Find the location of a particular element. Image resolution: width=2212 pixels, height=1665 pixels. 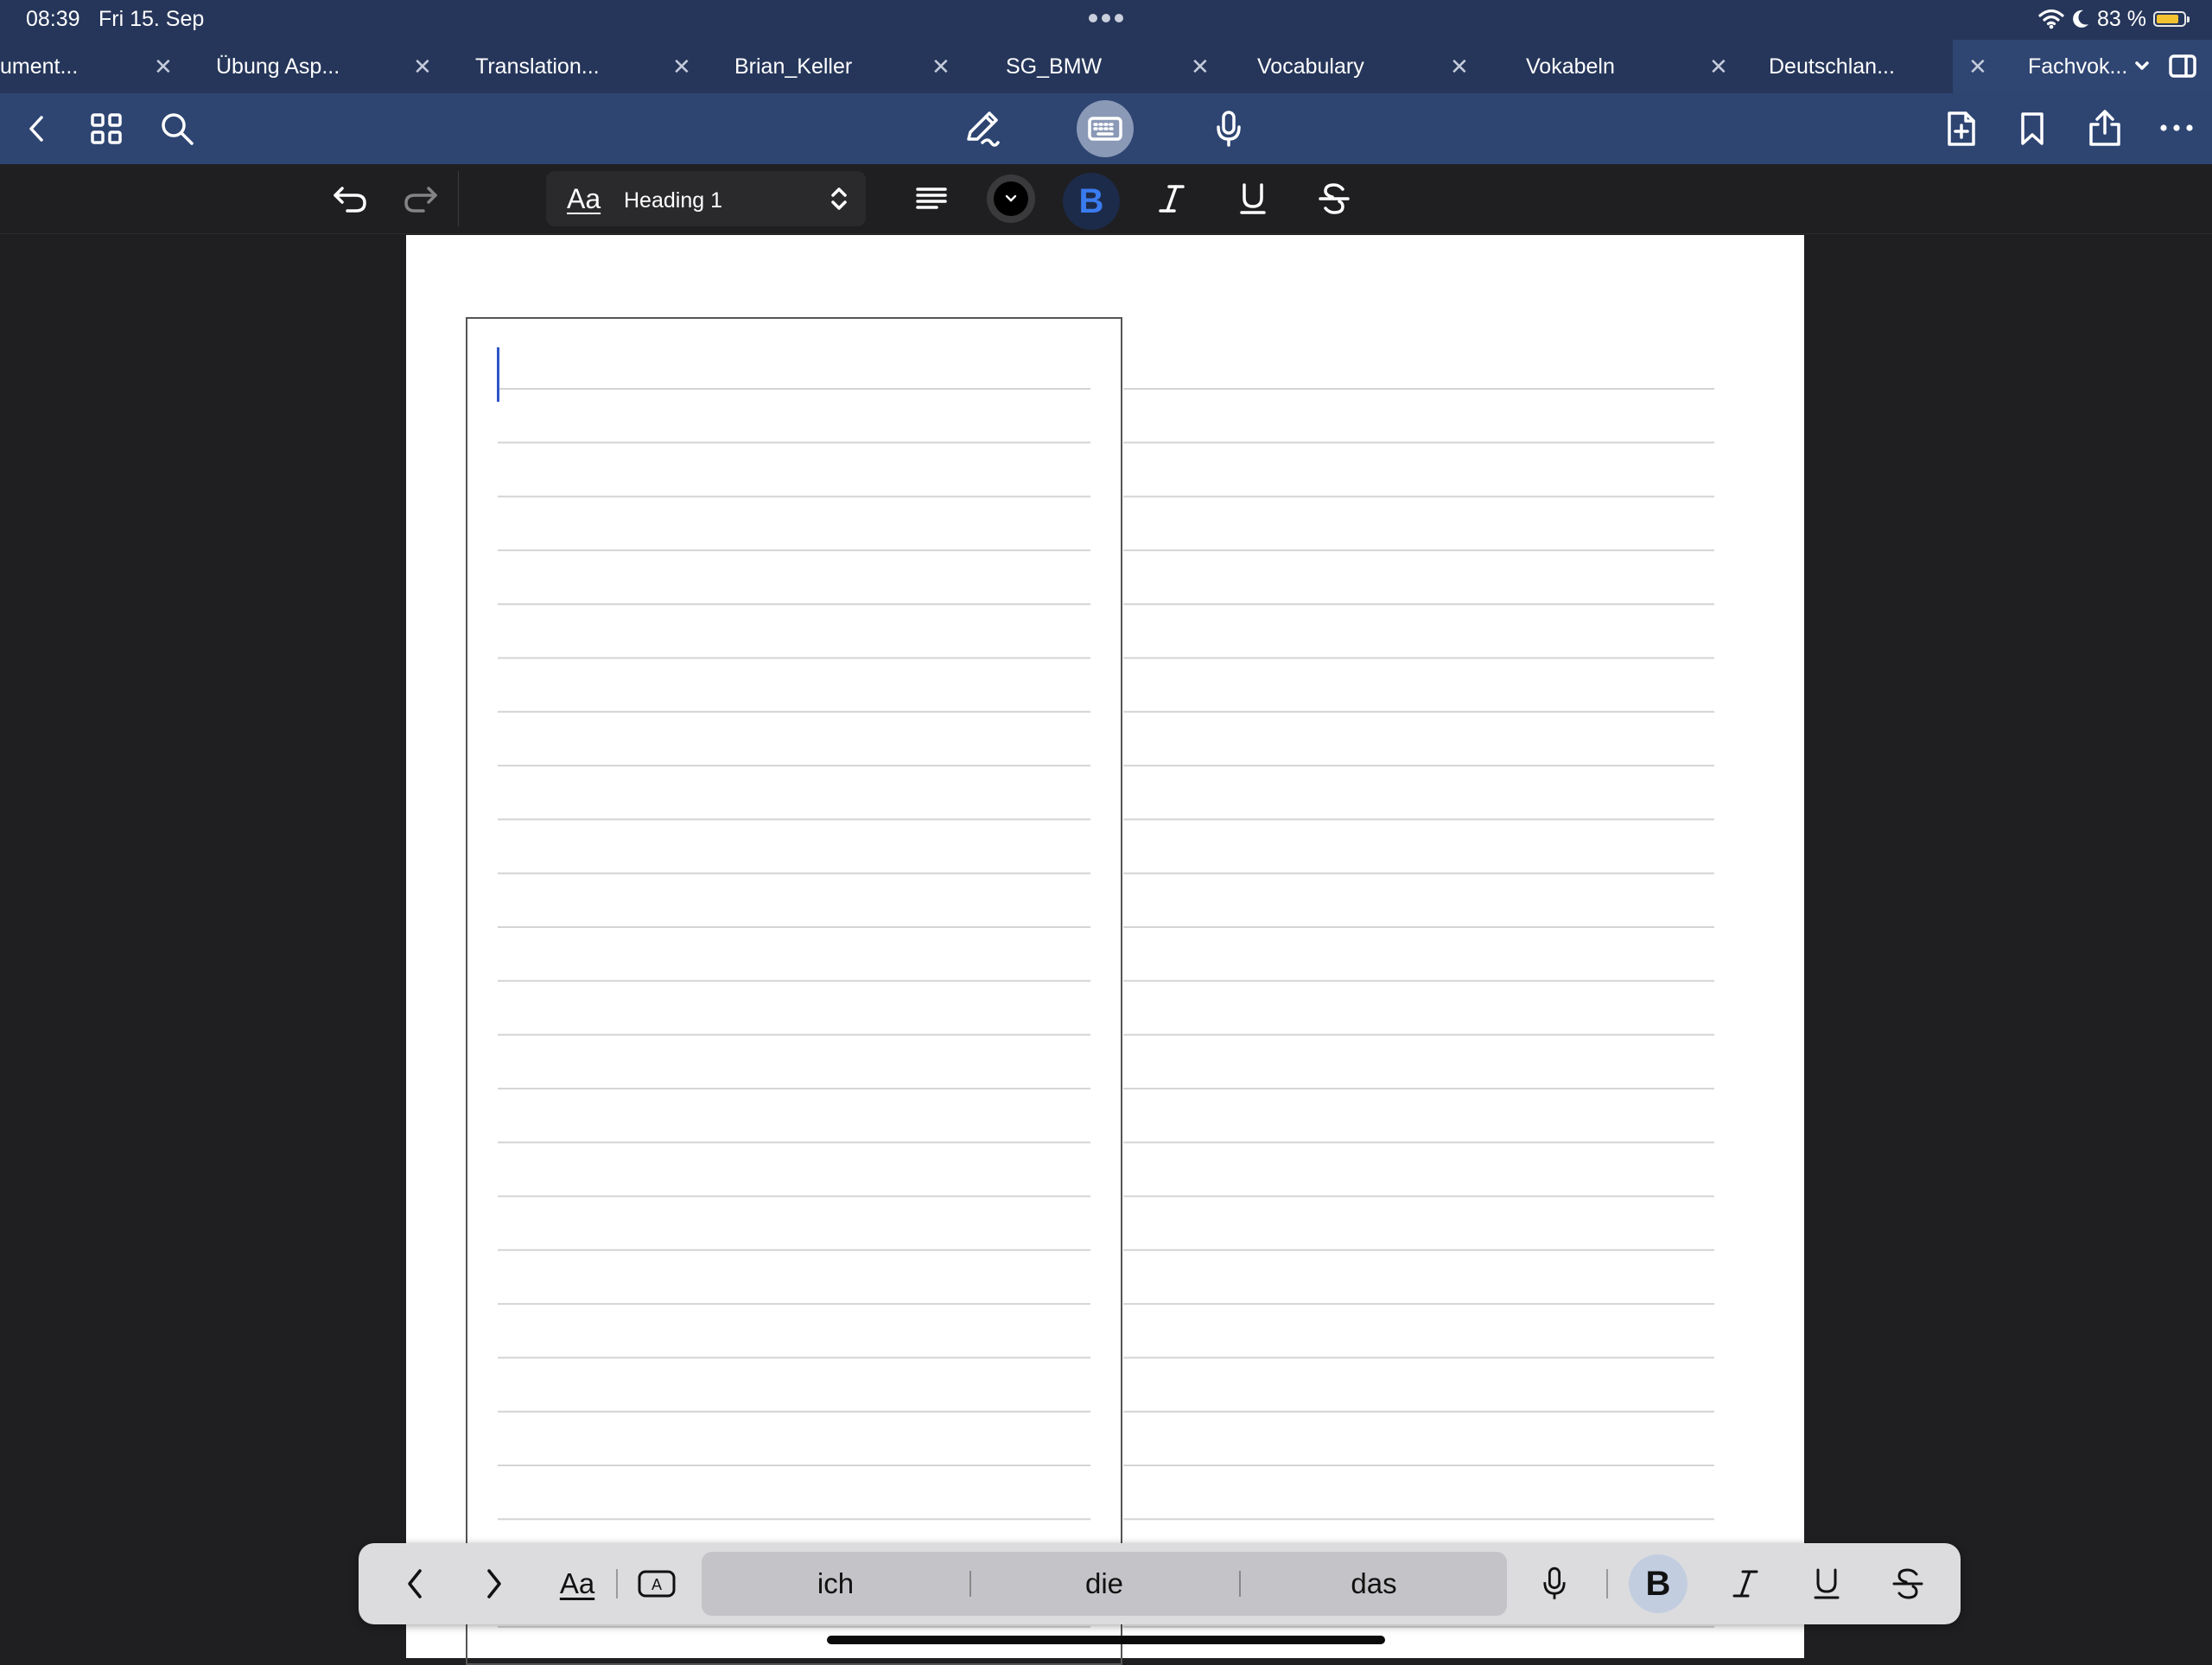

document-tab: ✕ Vocabulary is located at coordinates (1304, 66).